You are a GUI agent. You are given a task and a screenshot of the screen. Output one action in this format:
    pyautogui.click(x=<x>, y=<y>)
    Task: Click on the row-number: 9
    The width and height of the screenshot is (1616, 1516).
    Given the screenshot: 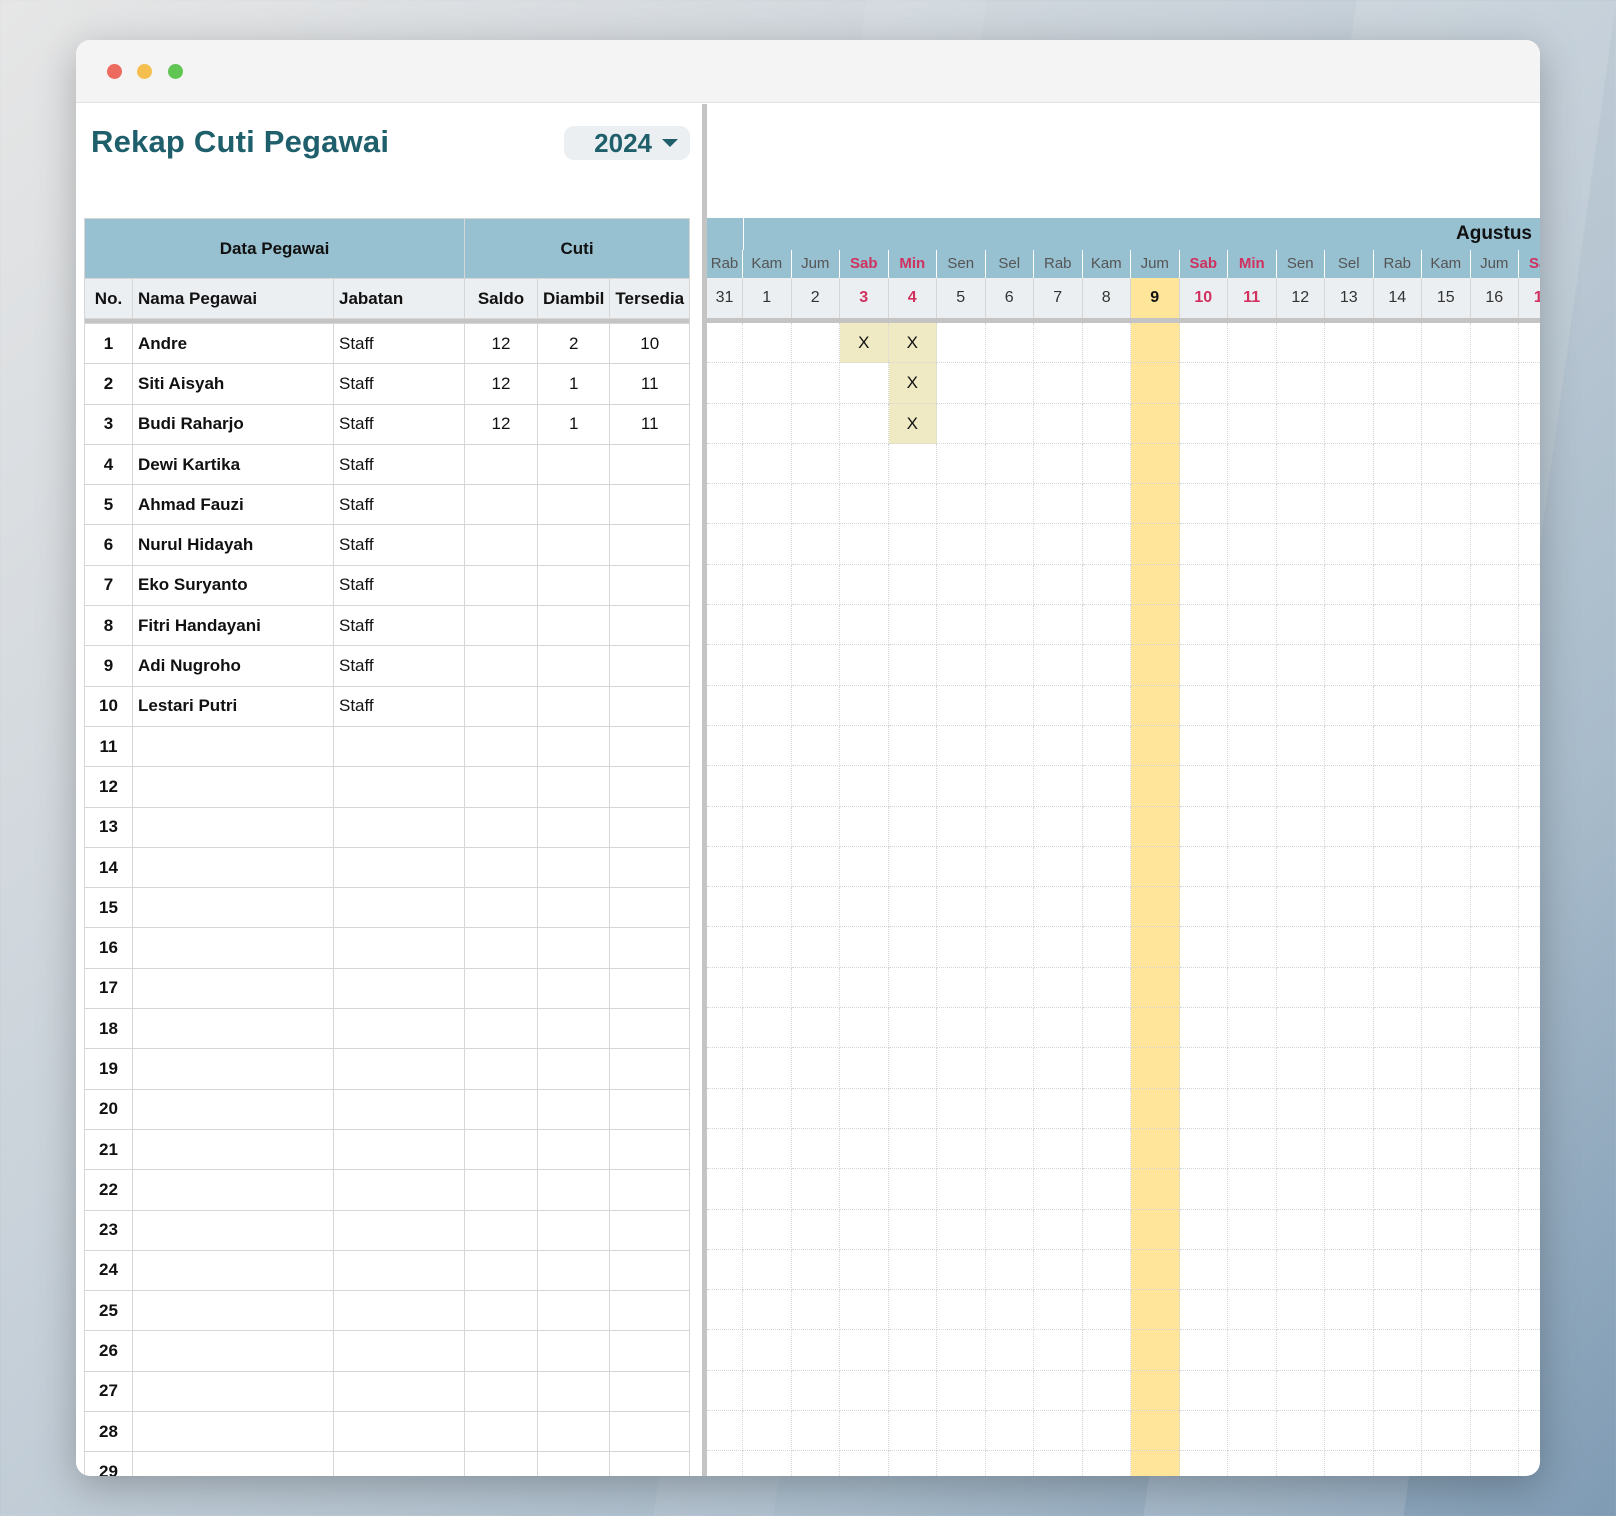 What is the action you would take?
    pyautogui.click(x=108, y=666)
    